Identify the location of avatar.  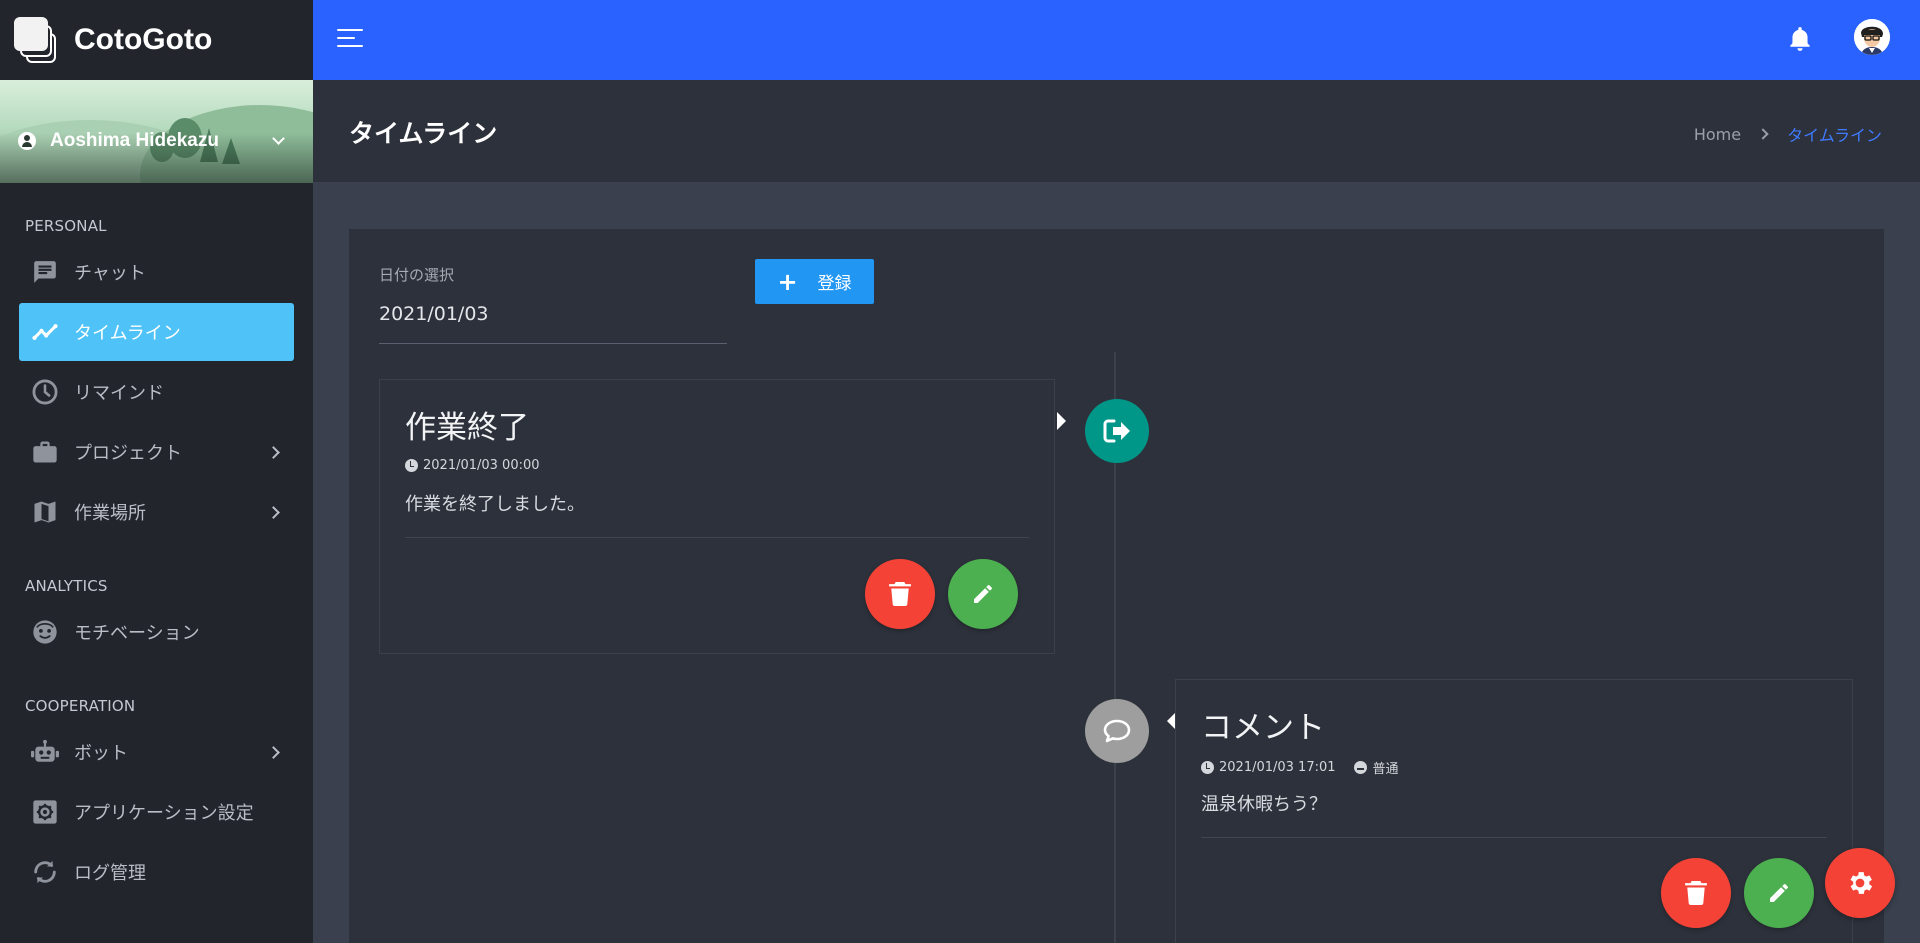
(1872, 37).